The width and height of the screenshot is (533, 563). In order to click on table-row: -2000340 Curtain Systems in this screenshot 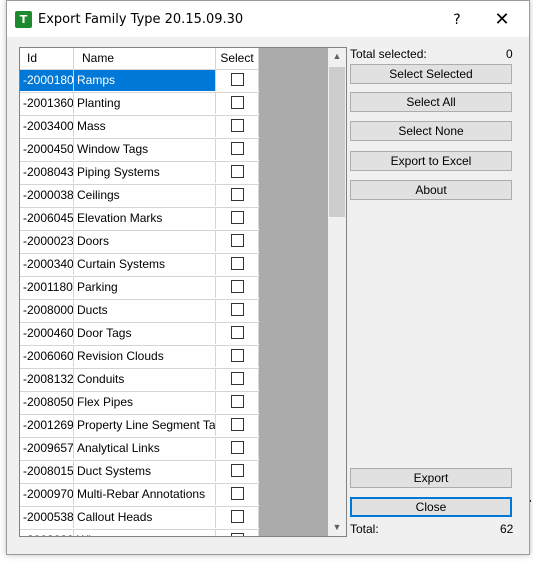, I will do `click(139, 265)`.